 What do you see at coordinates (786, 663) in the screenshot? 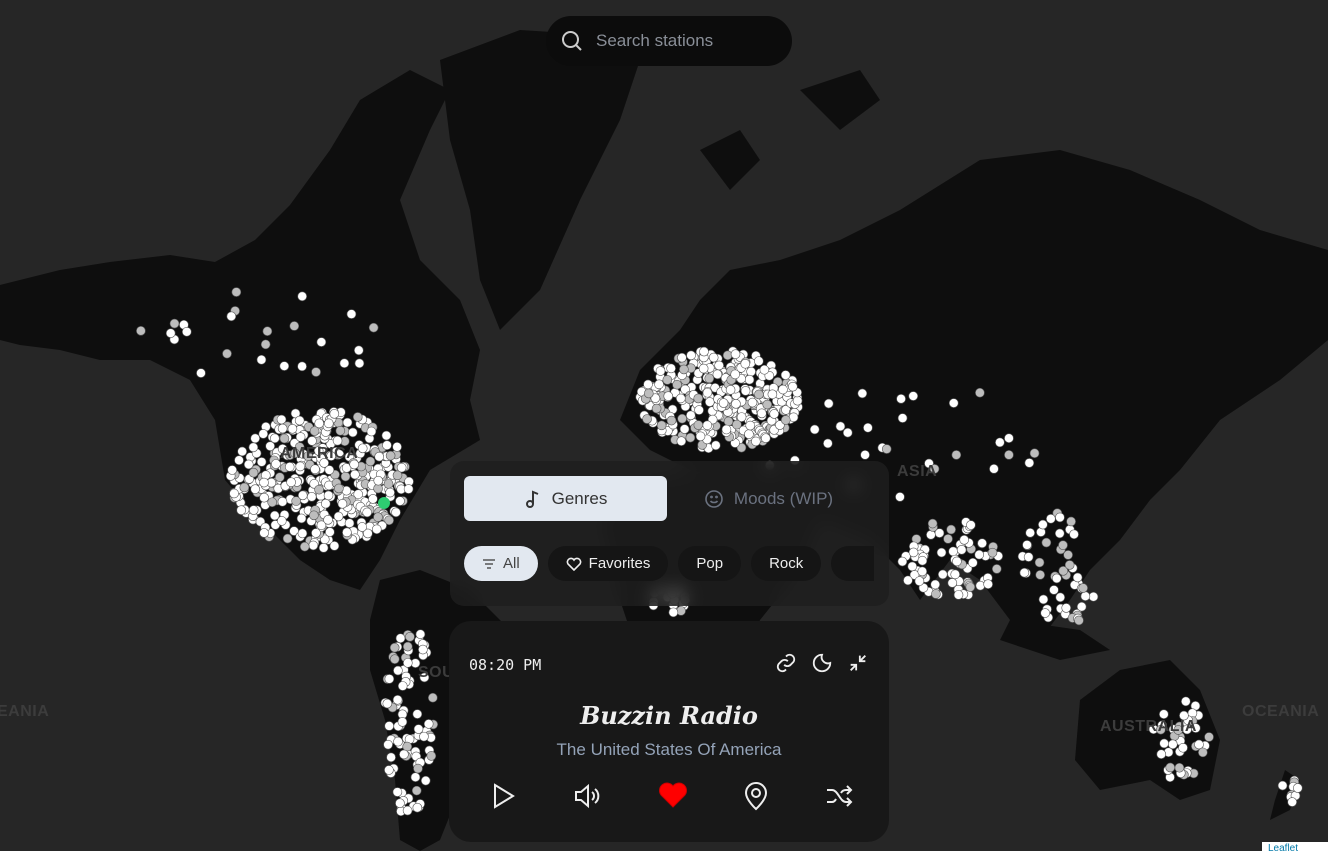
I see `link-icon` at bounding box center [786, 663].